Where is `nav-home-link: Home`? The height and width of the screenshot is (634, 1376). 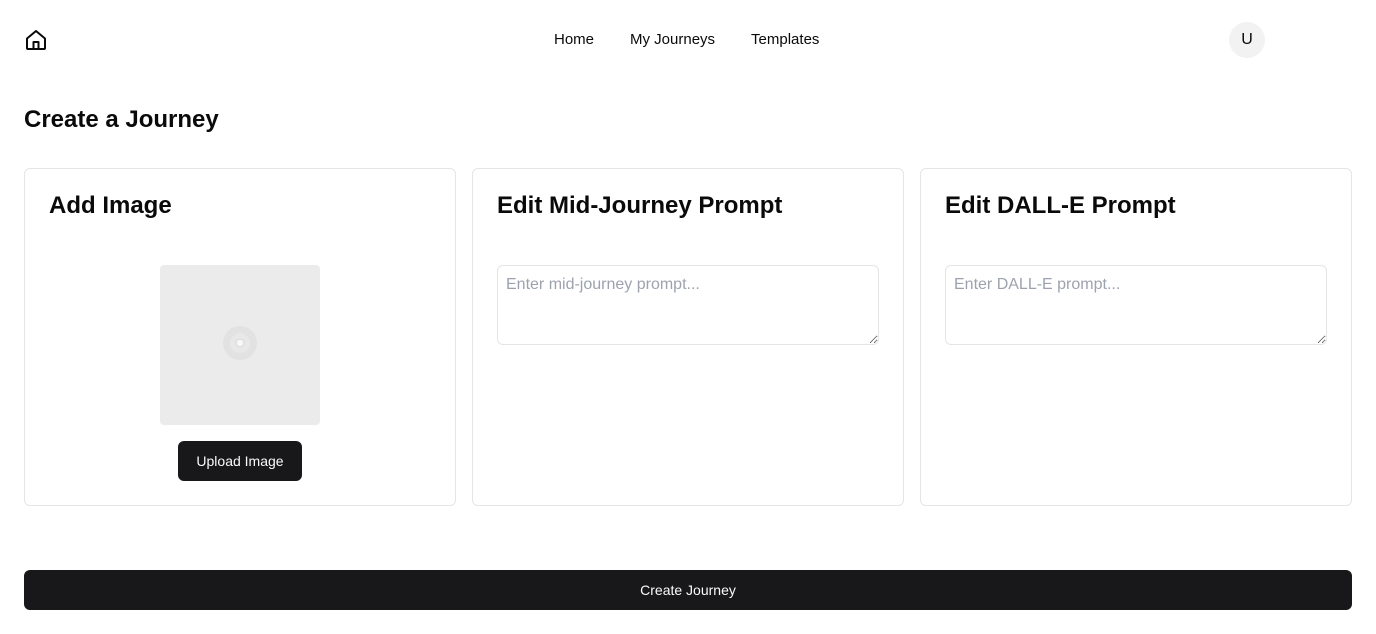 nav-home-link: Home is located at coordinates (574, 40).